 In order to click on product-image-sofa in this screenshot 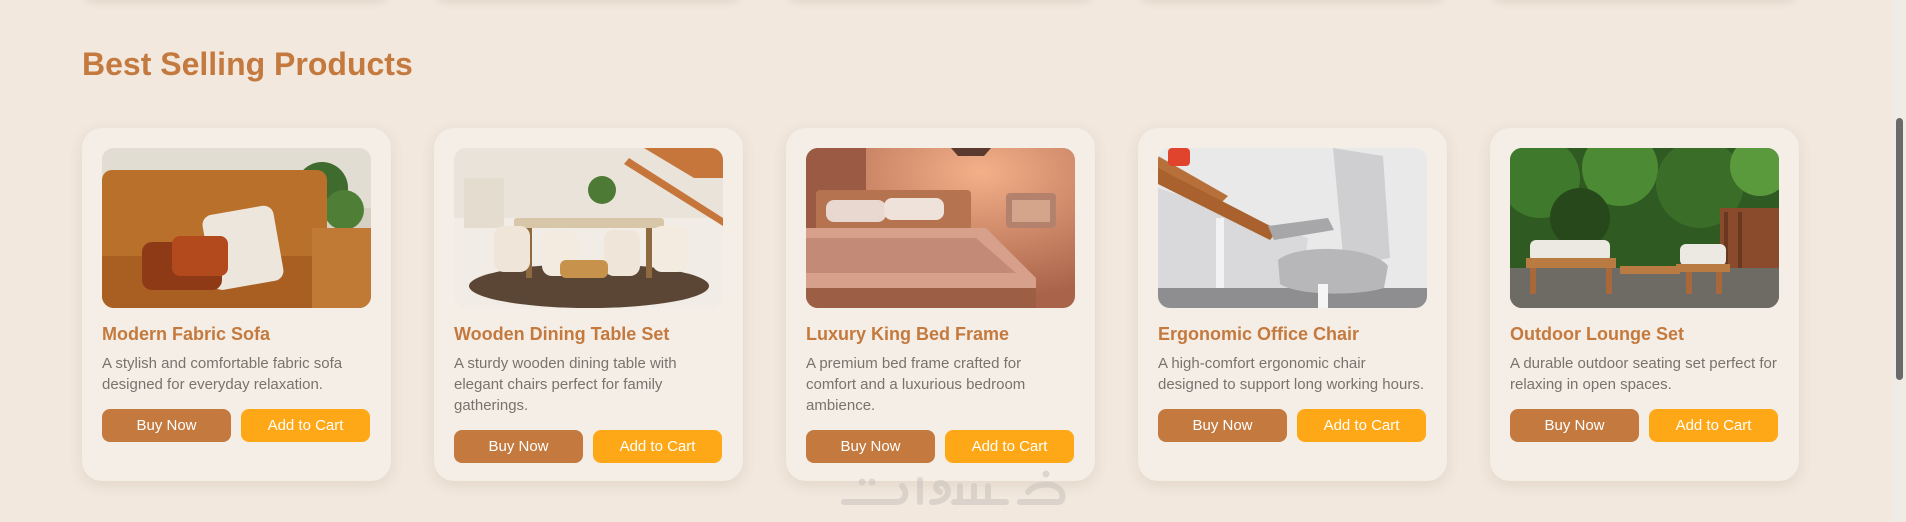, I will do `click(236, 228)`.